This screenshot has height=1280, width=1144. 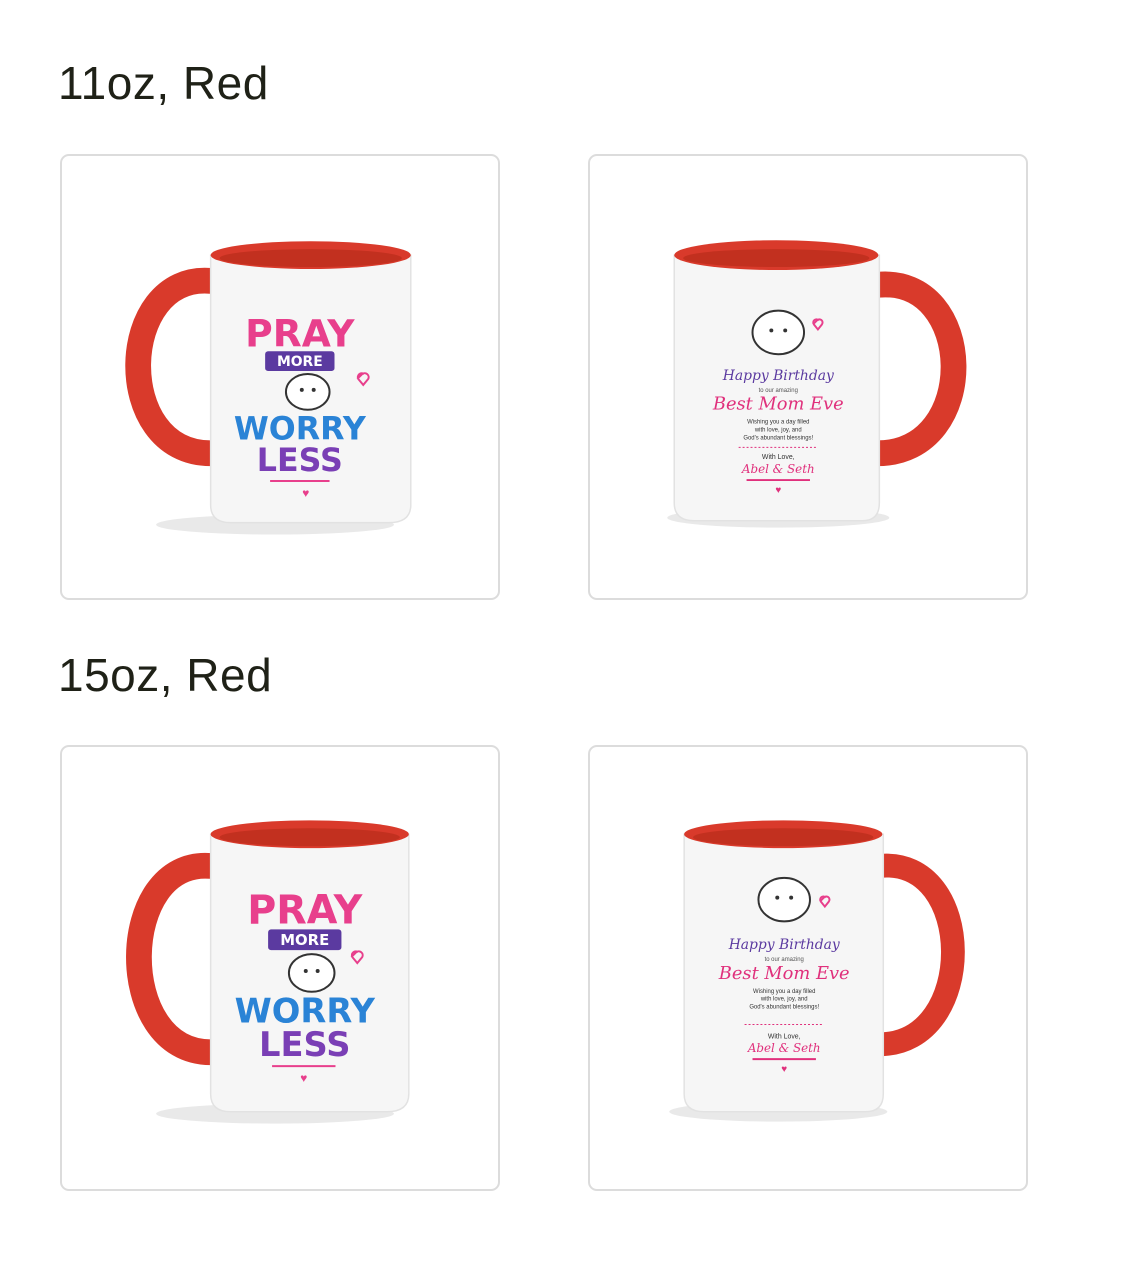 I want to click on product-image-15oz-front: PRAY MORE WORRY LESS ♥, so click(x=280, y=968).